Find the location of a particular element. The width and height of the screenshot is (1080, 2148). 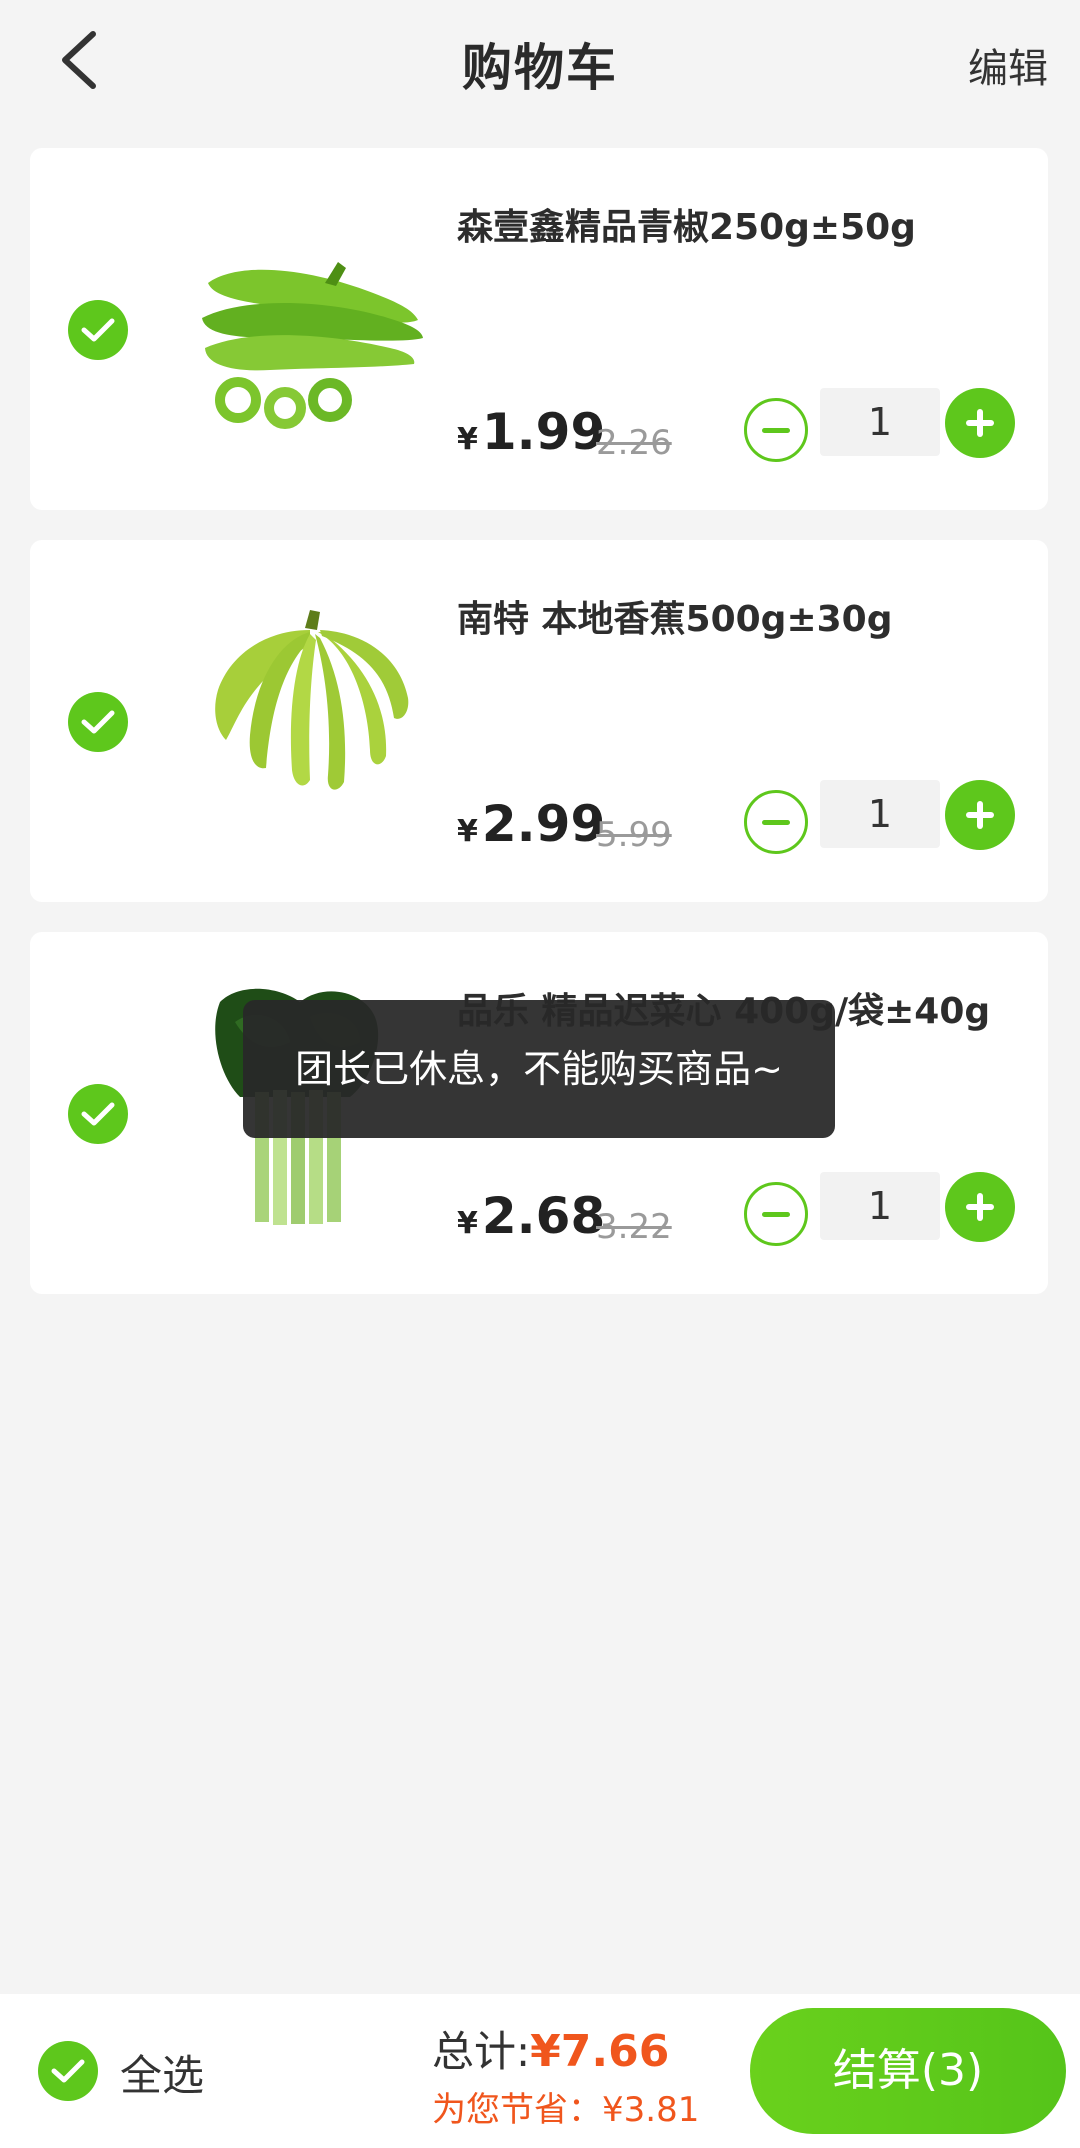

checkout-button: 结算(3) is located at coordinates (908, 2071).